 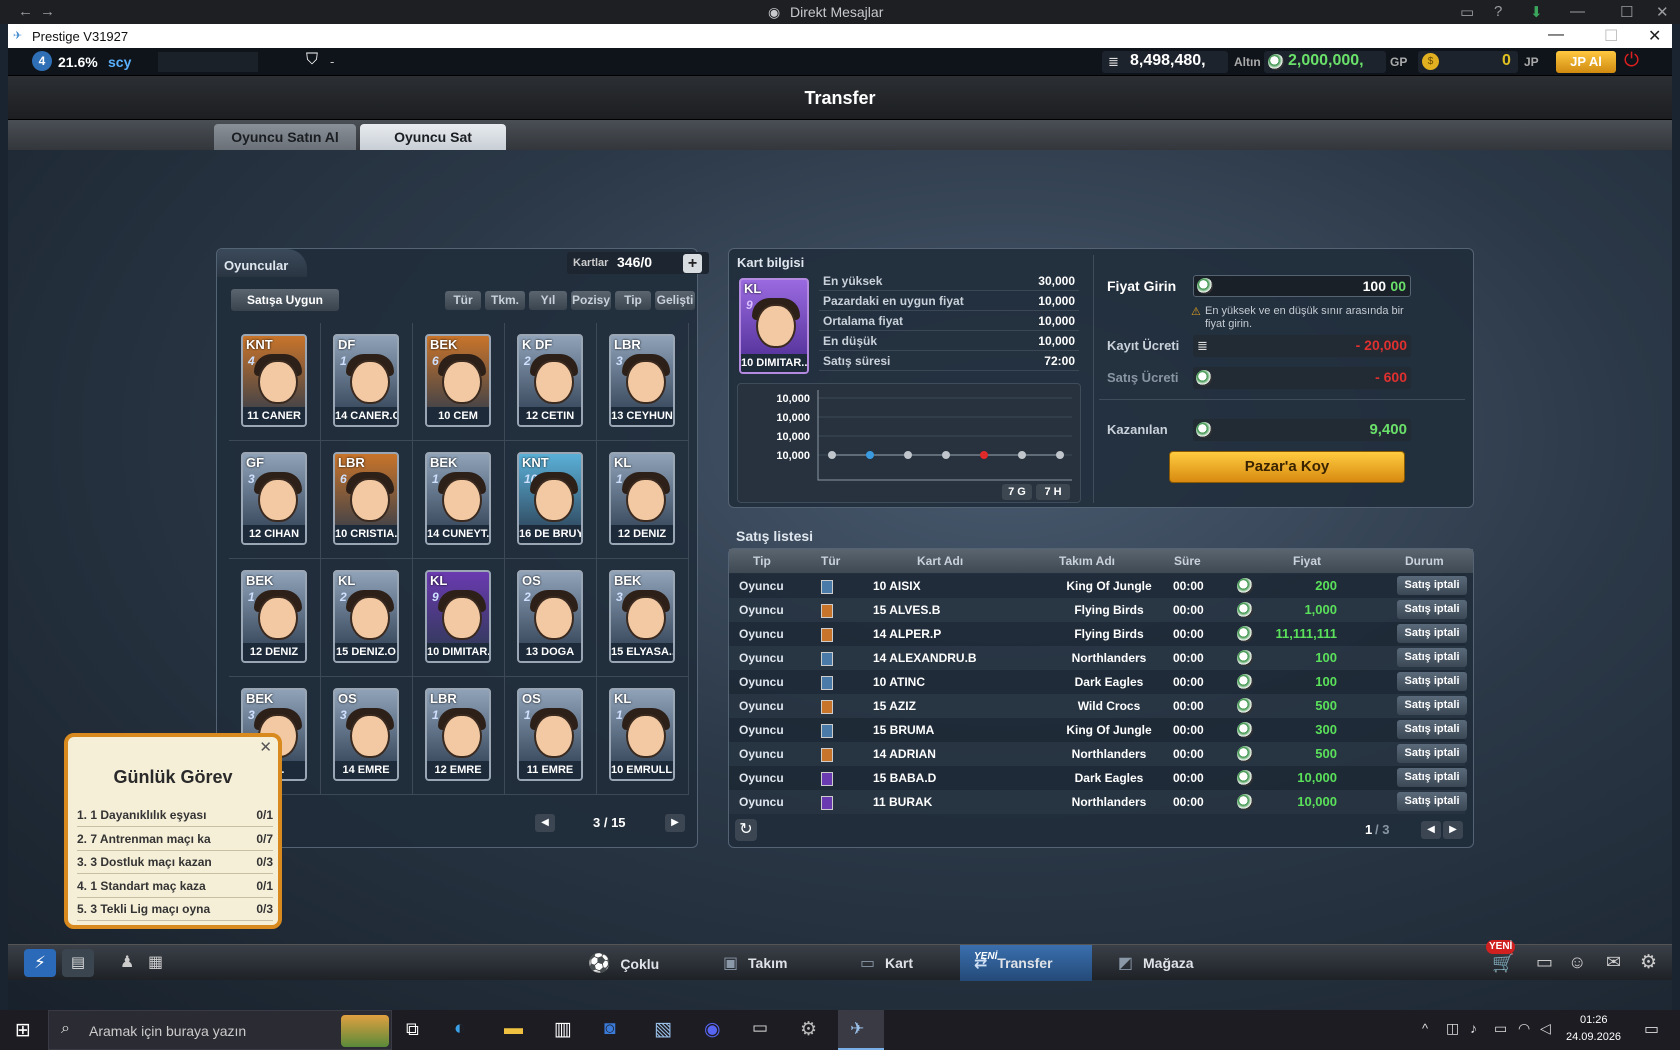 What do you see at coordinates (910, 963) in the screenshot?
I see `nav-card: ▭ Kart` at bounding box center [910, 963].